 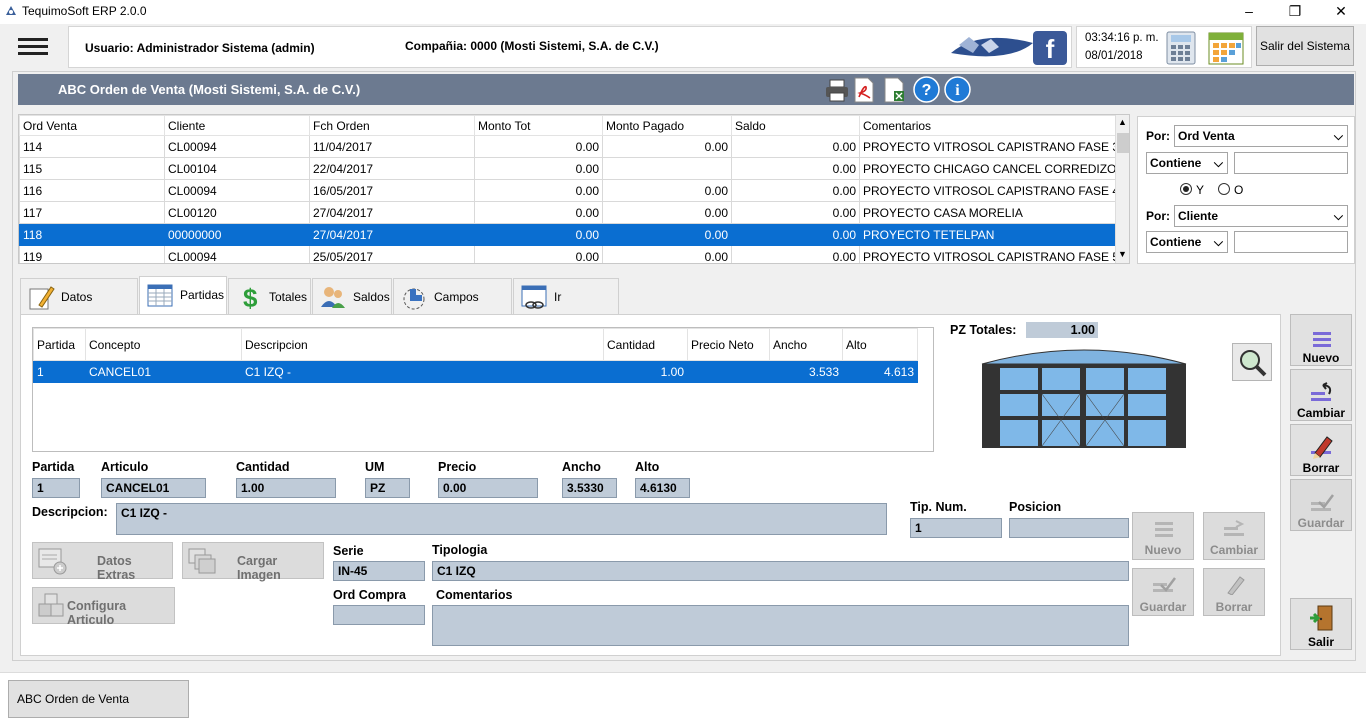 What do you see at coordinates (452, 309) in the screenshot?
I see `tab-campos-extras: Campos Extras` at bounding box center [452, 309].